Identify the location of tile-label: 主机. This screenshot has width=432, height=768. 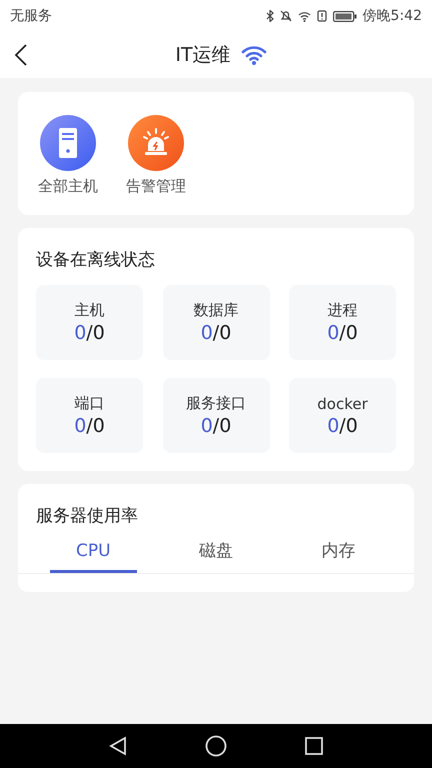
(89, 310).